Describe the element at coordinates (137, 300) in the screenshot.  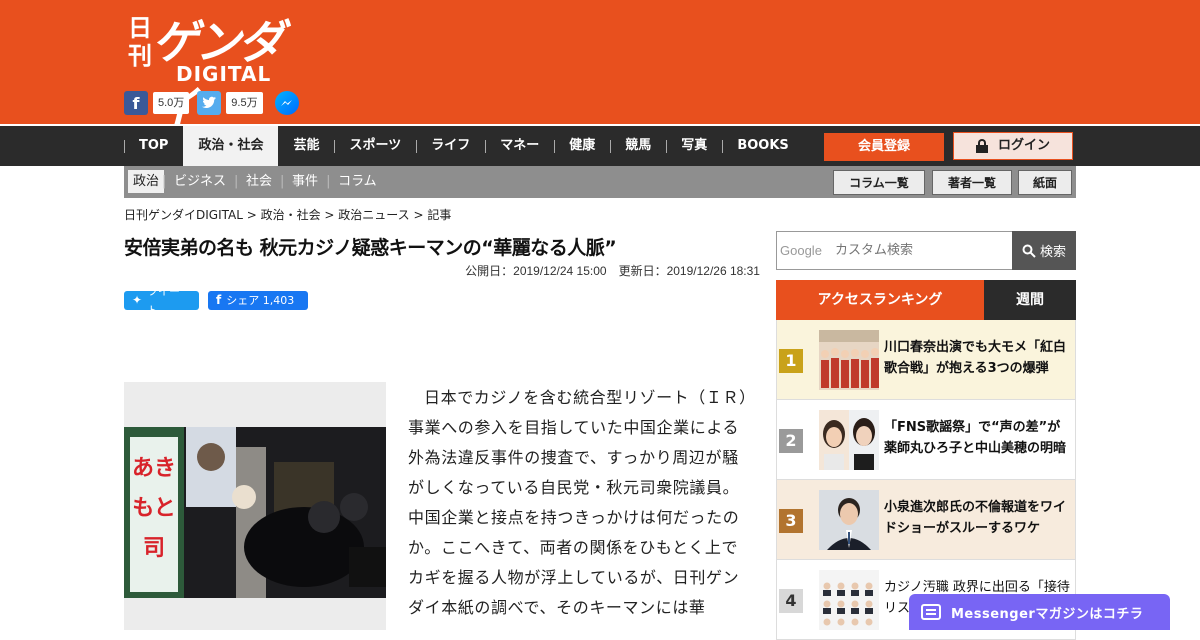
I see `twitter-icon: ✦` at that location.